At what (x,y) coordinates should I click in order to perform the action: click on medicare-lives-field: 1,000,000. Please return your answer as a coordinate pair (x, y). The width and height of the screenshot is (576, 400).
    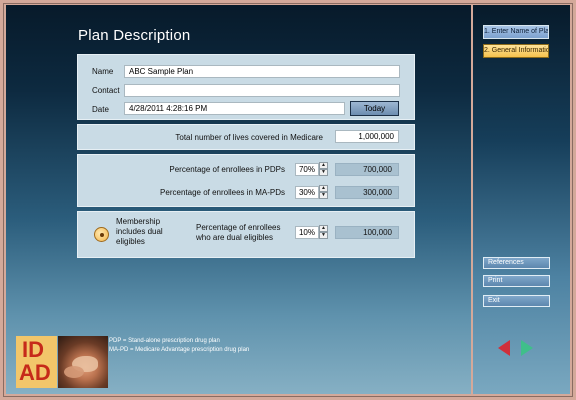
    Looking at the image, I should click on (367, 136).